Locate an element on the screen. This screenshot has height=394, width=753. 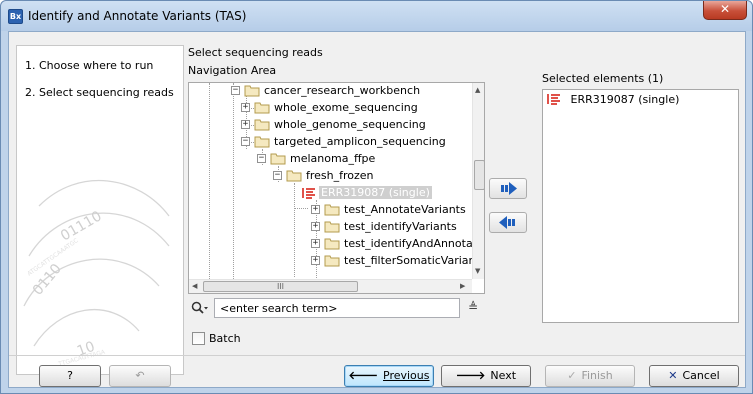
tree-item-label: melanoma_ffpe is located at coordinates (333, 158).